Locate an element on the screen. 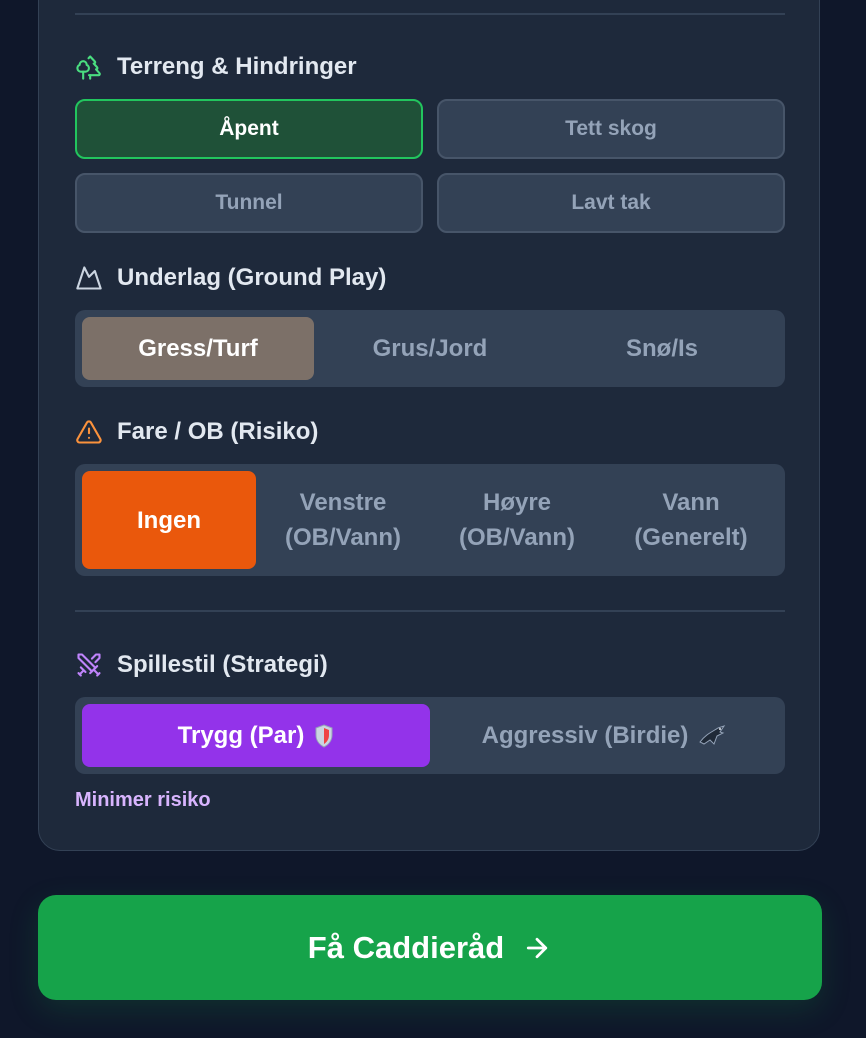 This screenshot has height=1038, width=866. hazard-option-label: Ingen is located at coordinates (169, 520).